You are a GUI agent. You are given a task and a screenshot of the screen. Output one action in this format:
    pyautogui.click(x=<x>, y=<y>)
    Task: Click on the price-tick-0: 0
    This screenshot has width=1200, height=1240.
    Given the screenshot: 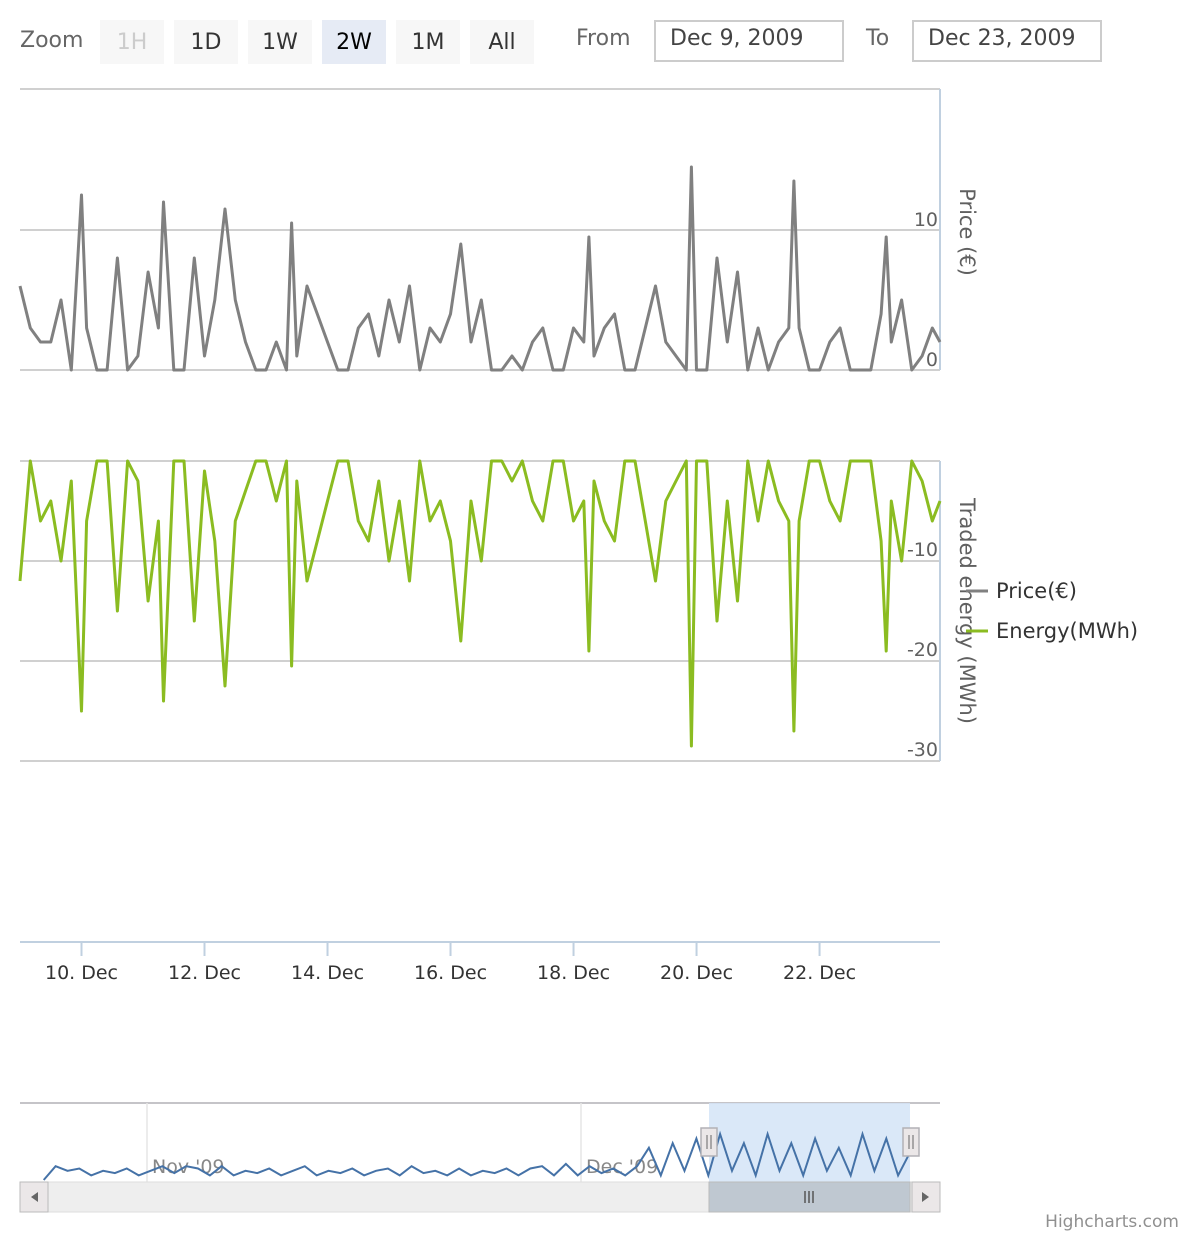 What is the action you would take?
    pyautogui.click(x=932, y=360)
    